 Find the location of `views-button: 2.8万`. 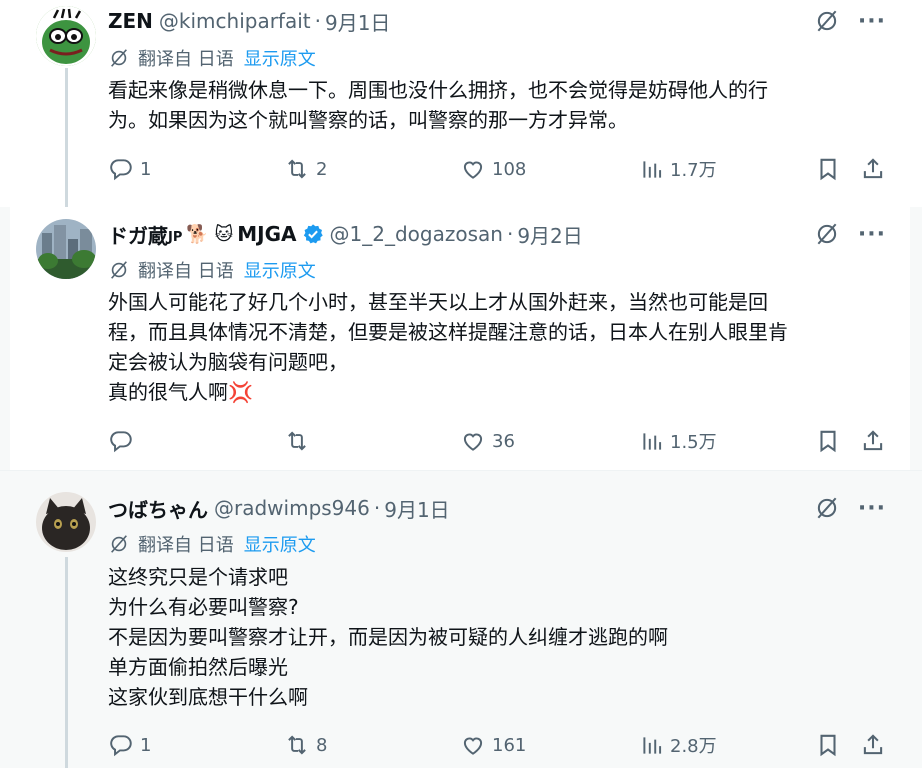

views-button: 2.8万 is located at coordinates (677, 745).